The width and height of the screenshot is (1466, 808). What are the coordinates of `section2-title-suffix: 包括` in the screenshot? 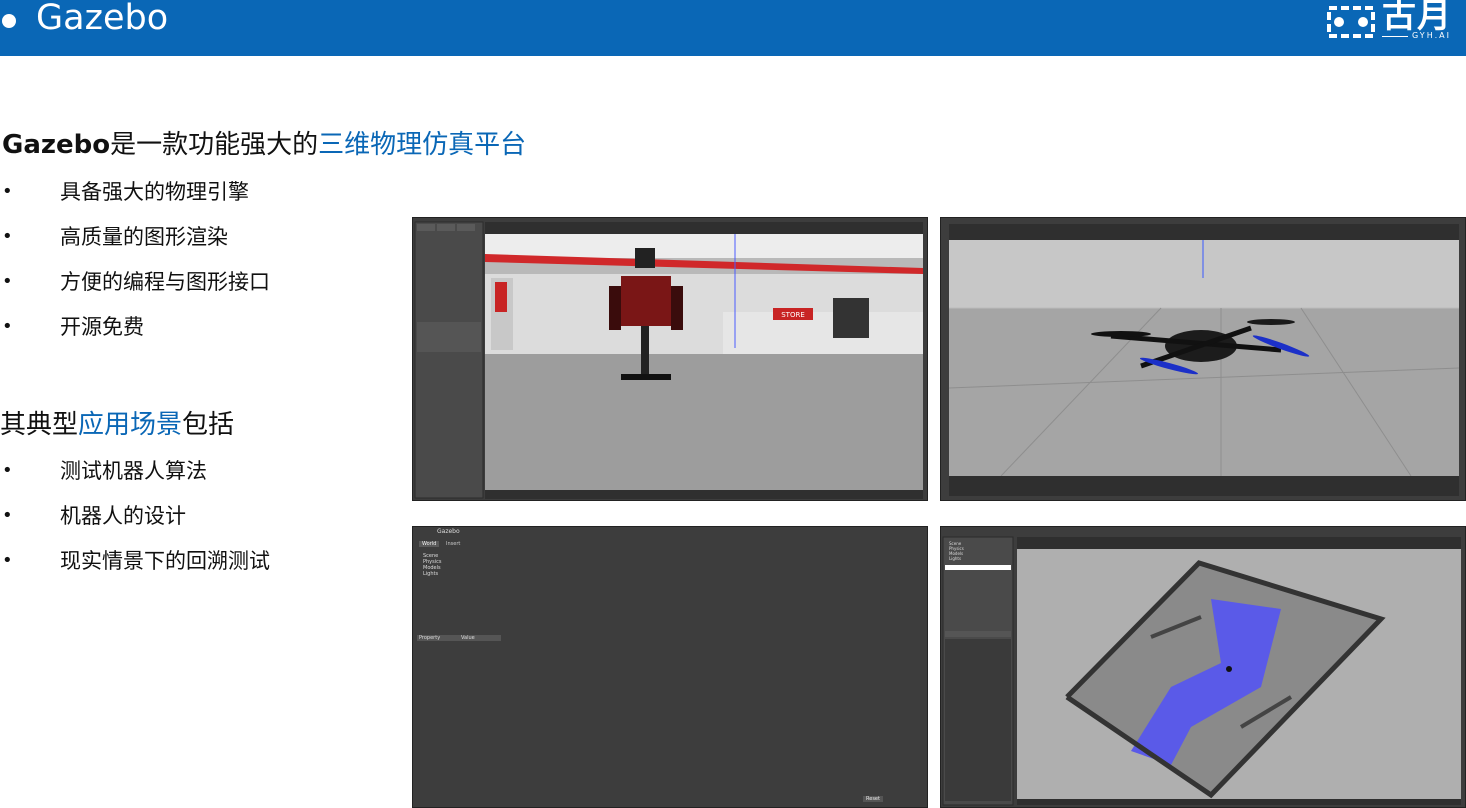 It's located at (208, 425).